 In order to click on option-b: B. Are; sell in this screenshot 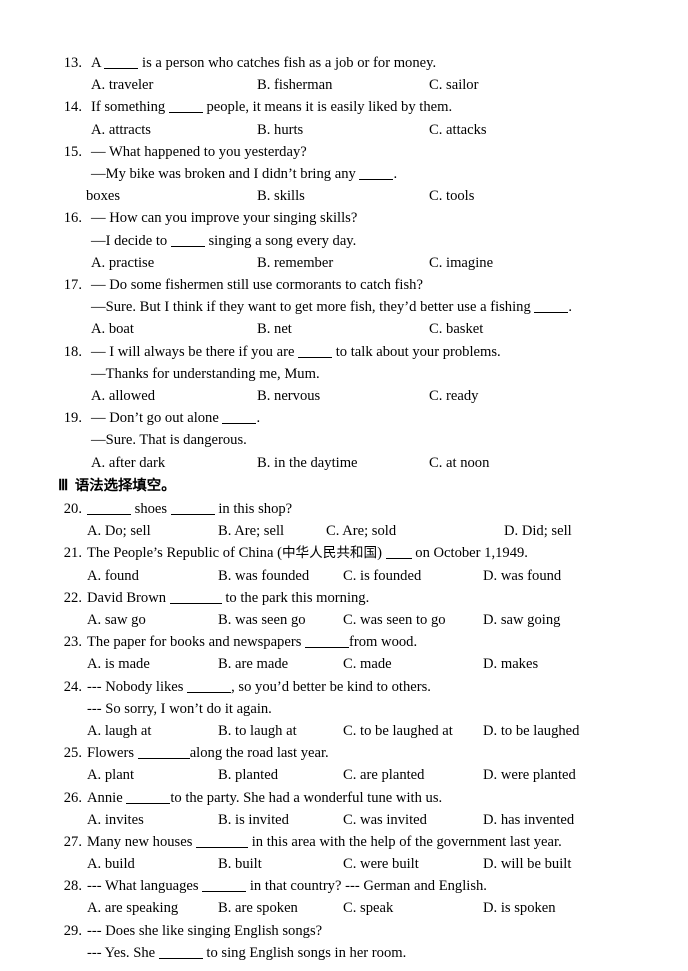, I will do `click(251, 531)`.